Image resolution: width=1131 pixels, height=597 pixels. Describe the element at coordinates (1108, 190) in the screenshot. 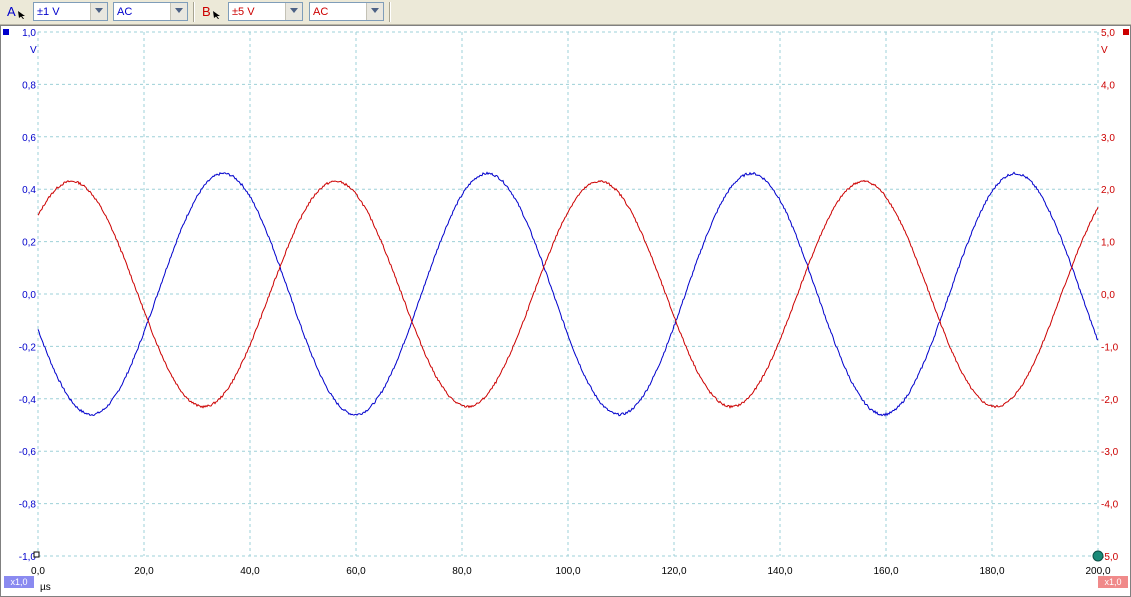

I see `right-axis-tick-label: 2,0` at that location.